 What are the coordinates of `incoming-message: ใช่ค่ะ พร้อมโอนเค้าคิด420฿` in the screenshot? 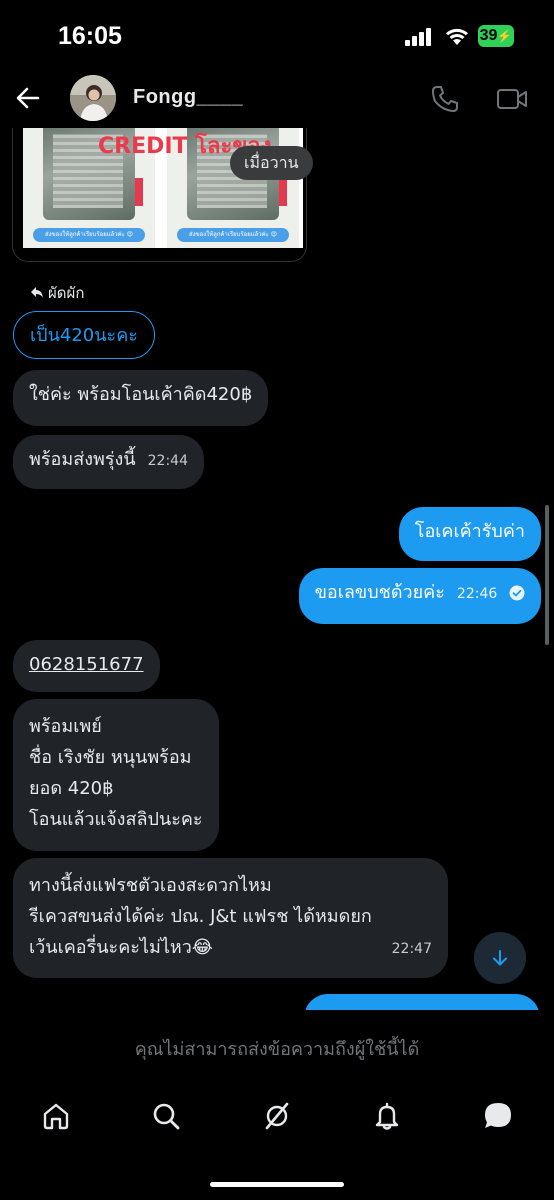 It's located at (141, 398).